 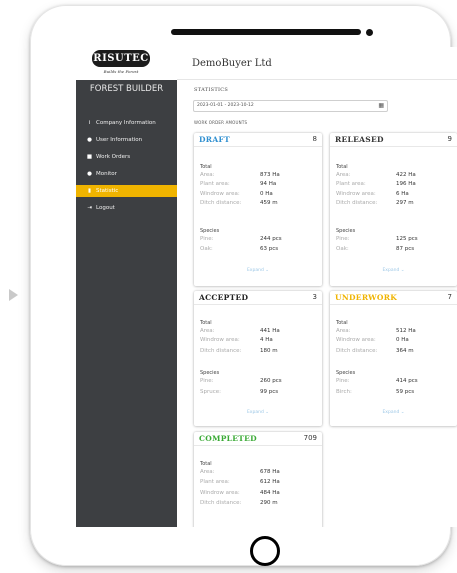 What do you see at coordinates (228, 438) in the screenshot?
I see `card-title: COMPLETED` at bounding box center [228, 438].